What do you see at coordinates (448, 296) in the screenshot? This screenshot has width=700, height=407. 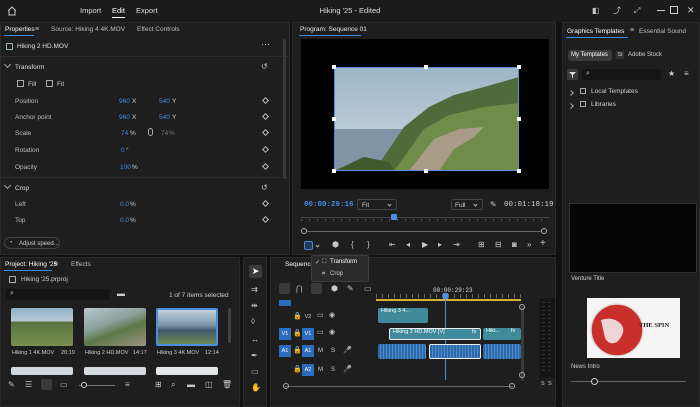 I see `time-ruler` at bounding box center [448, 296].